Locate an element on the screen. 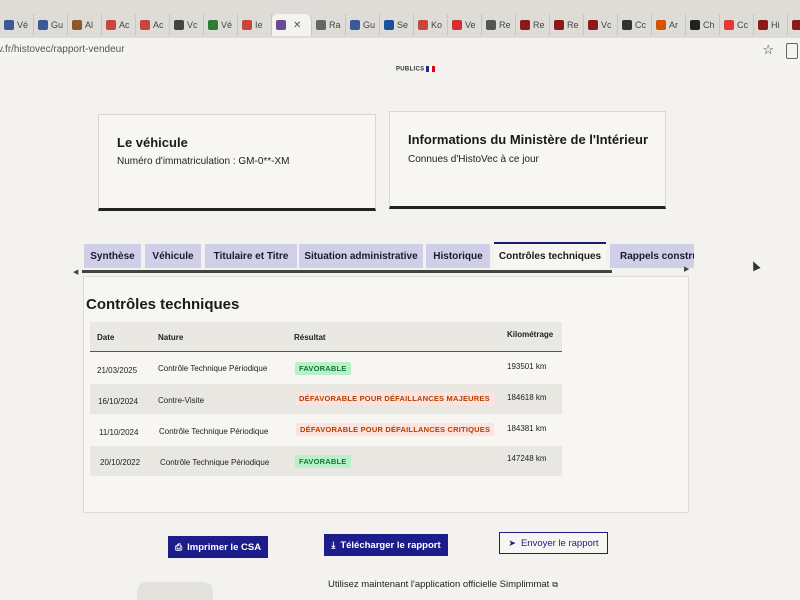 This screenshot has width=800, height=600. browser-tab: Ra is located at coordinates (329, 25).